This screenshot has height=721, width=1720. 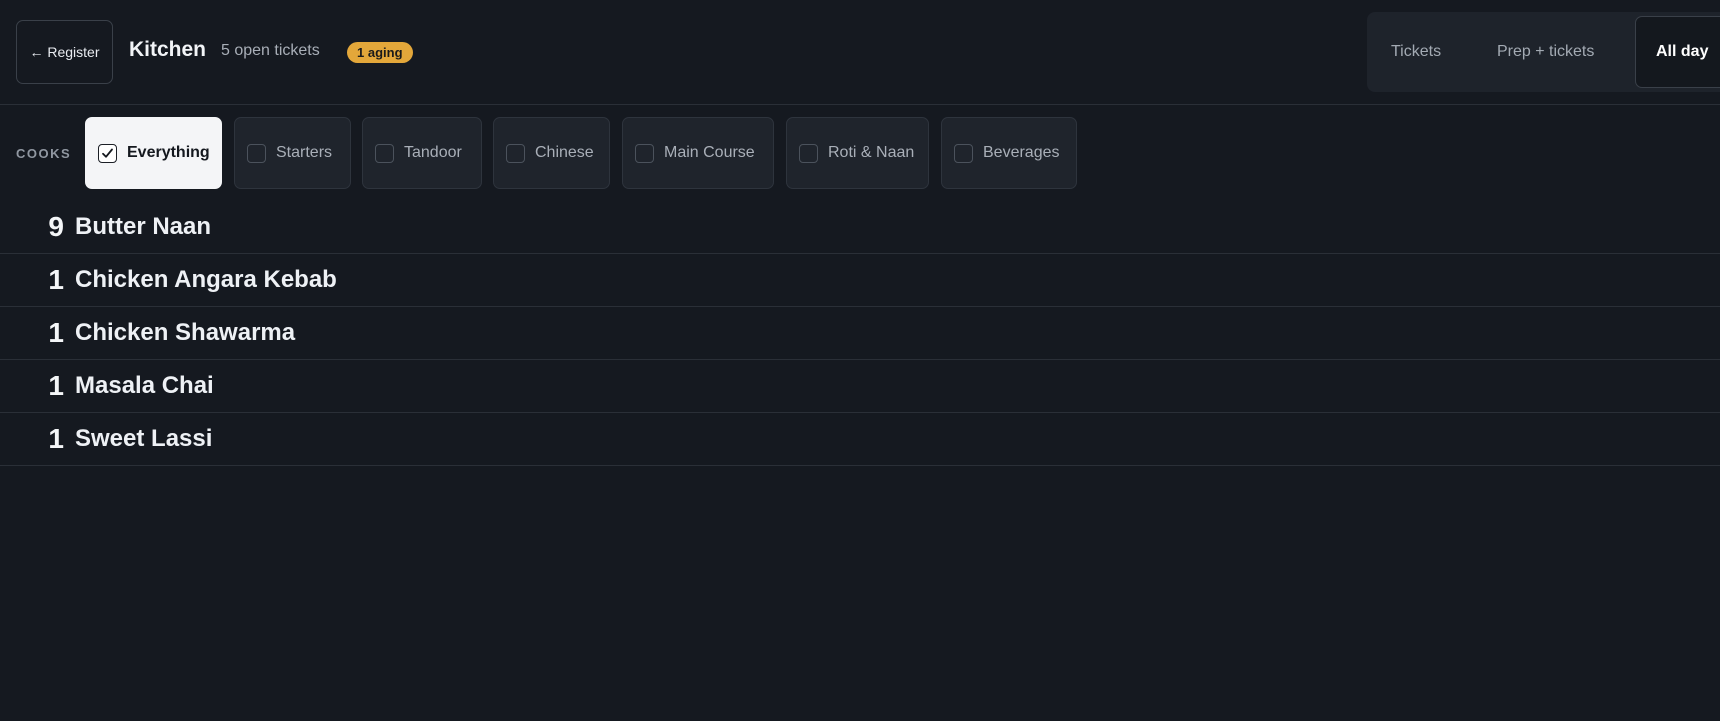 What do you see at coordinates (1543, 52) in the screenshot?
I see `view-mode-tabs: Tickets Prep + tickets All day` at bounding box center [1543, 52].